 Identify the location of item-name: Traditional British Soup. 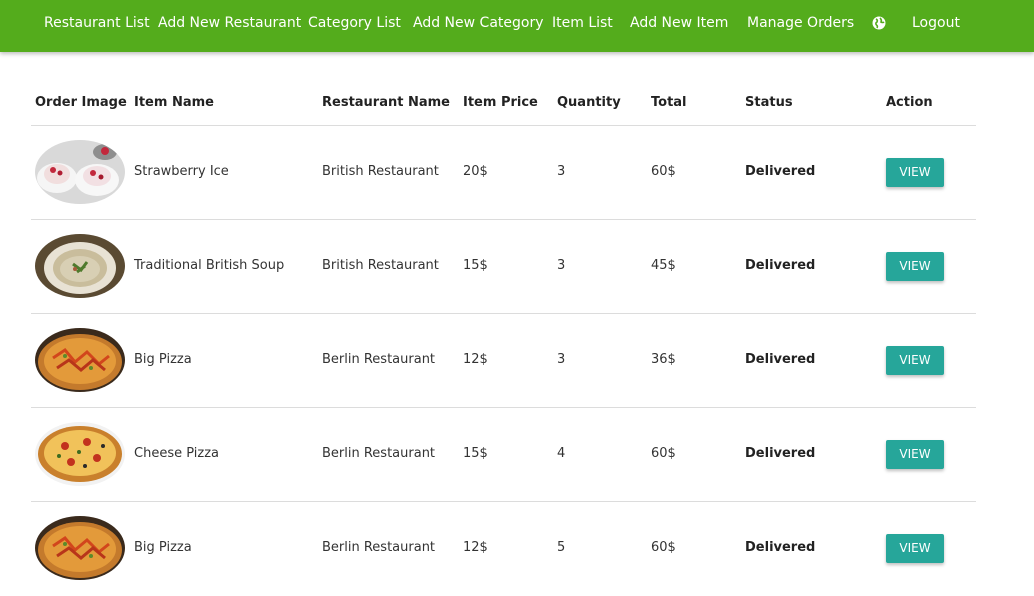
(209, 265).